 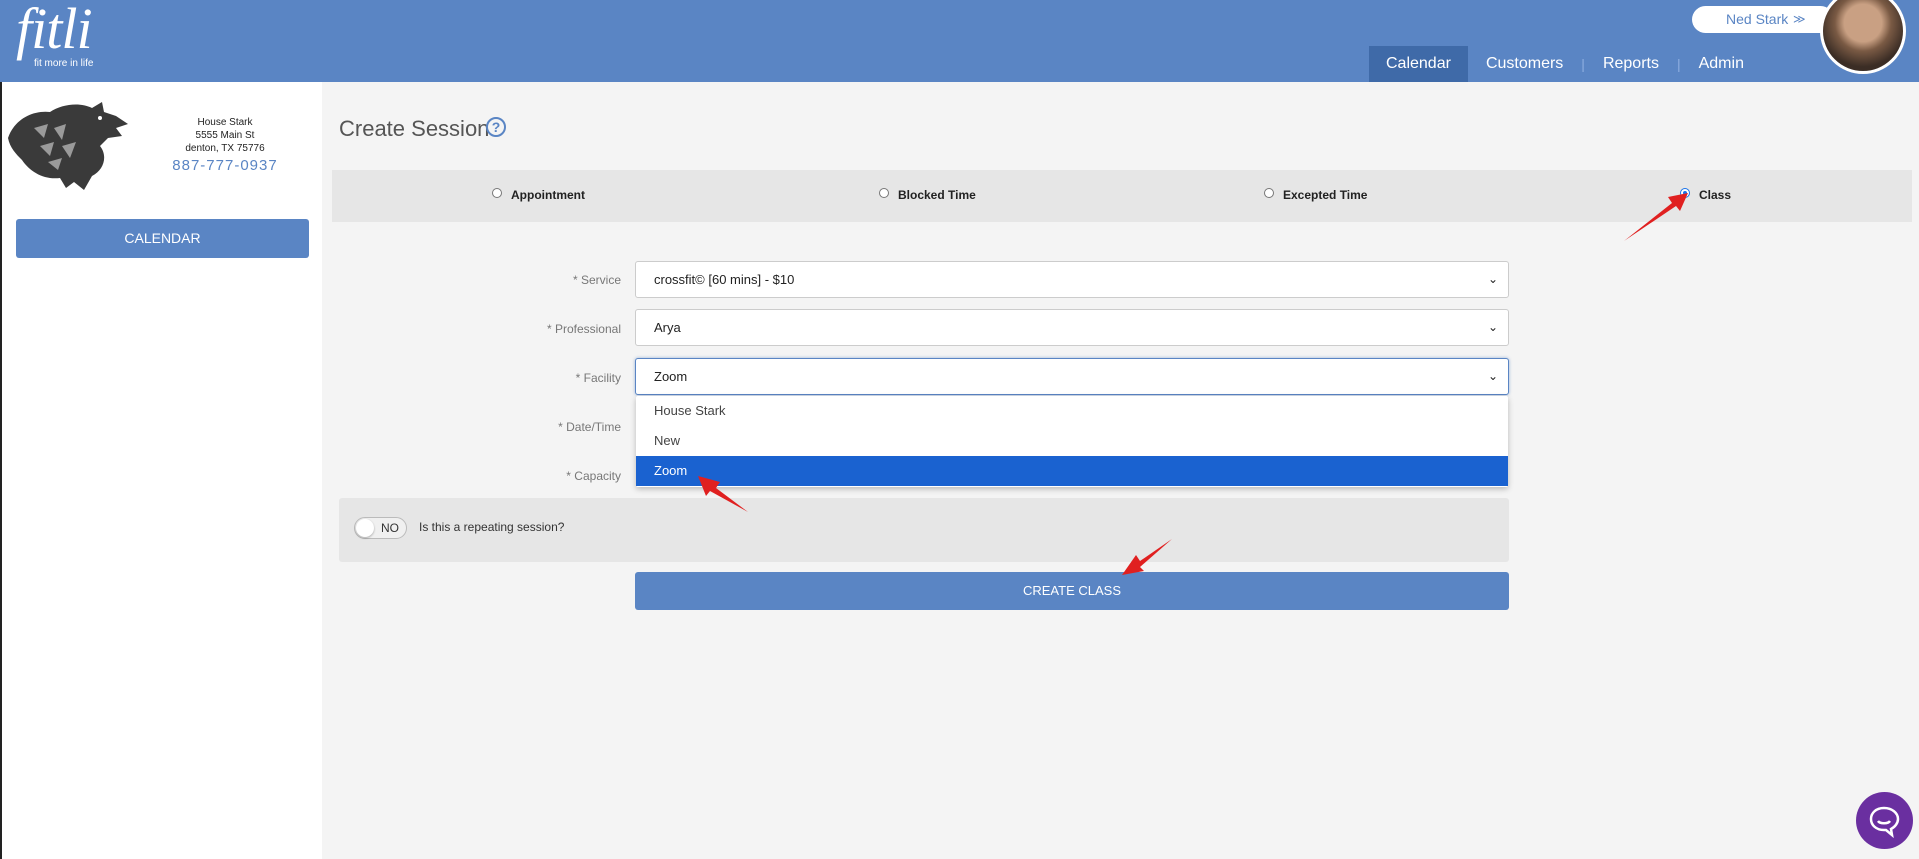 I want to click on radio-excepted-time: Excepted Time, so click(x=1315, y=195).